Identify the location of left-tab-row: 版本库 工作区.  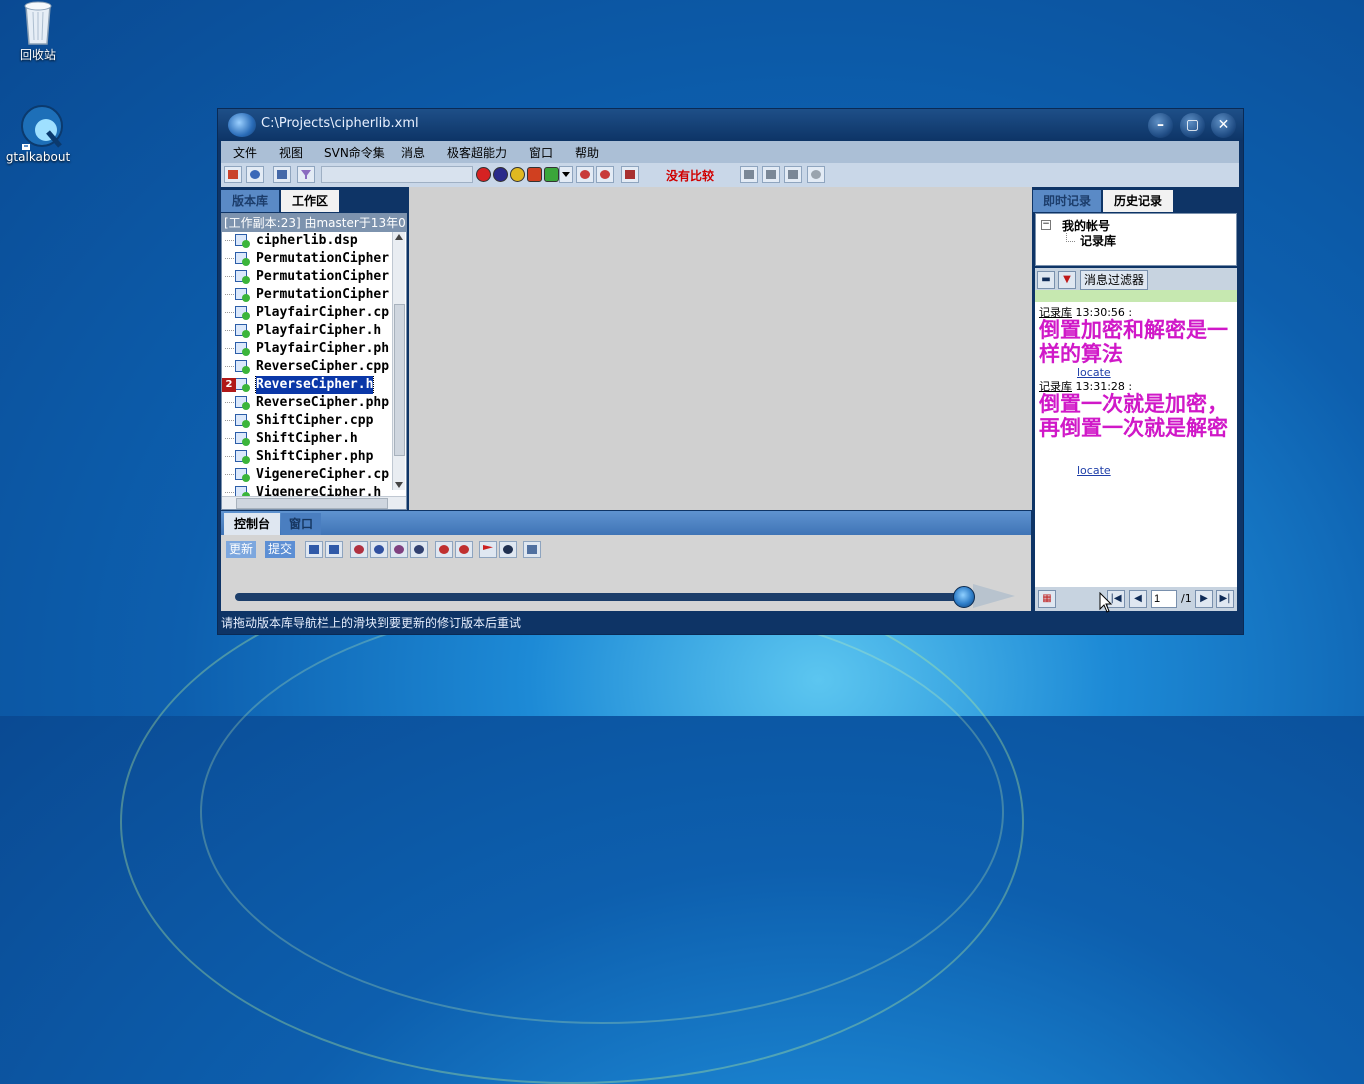
(315, 200).